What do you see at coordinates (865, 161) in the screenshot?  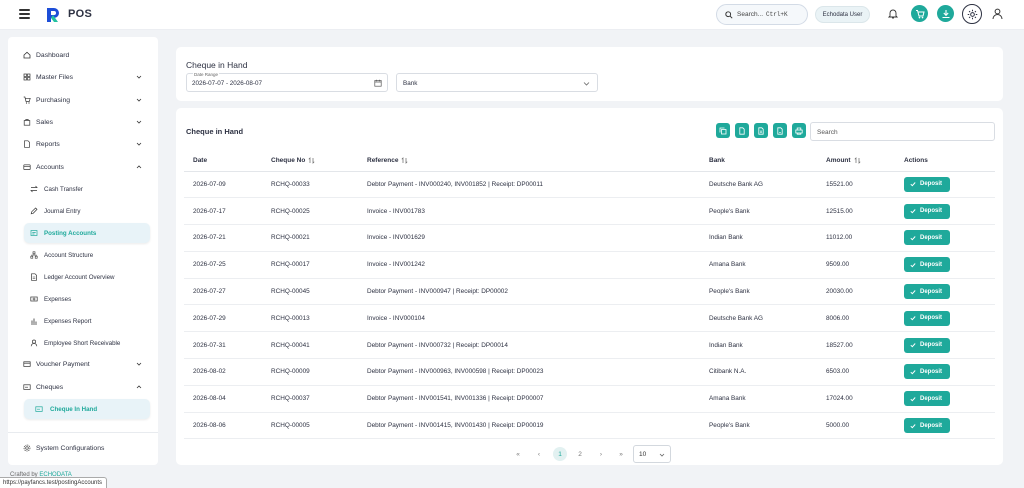 I see `column-header-amount: Amount` at bounding box center [865, 161].